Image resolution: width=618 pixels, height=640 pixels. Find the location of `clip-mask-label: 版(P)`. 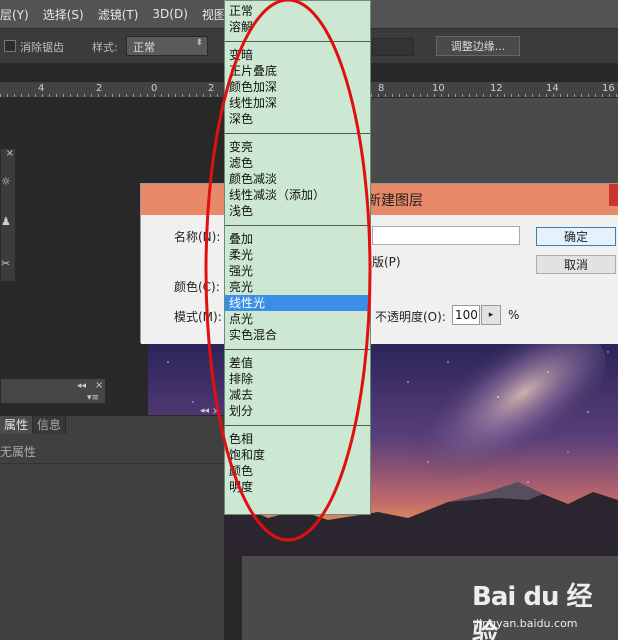

clip-mask-label: 版(P) is located at coordinates (386, 261).